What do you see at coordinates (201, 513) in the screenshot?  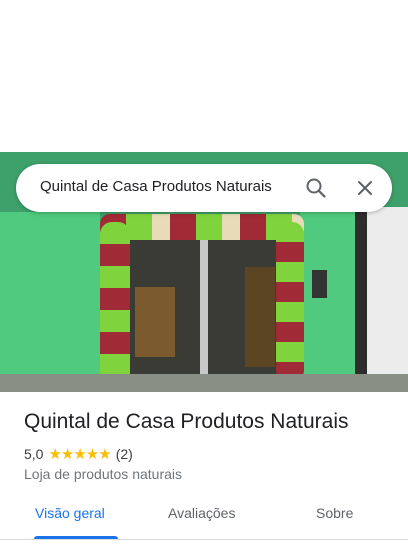 I see `tab-reviews: Avaliações` at bounding box center [201, 513].